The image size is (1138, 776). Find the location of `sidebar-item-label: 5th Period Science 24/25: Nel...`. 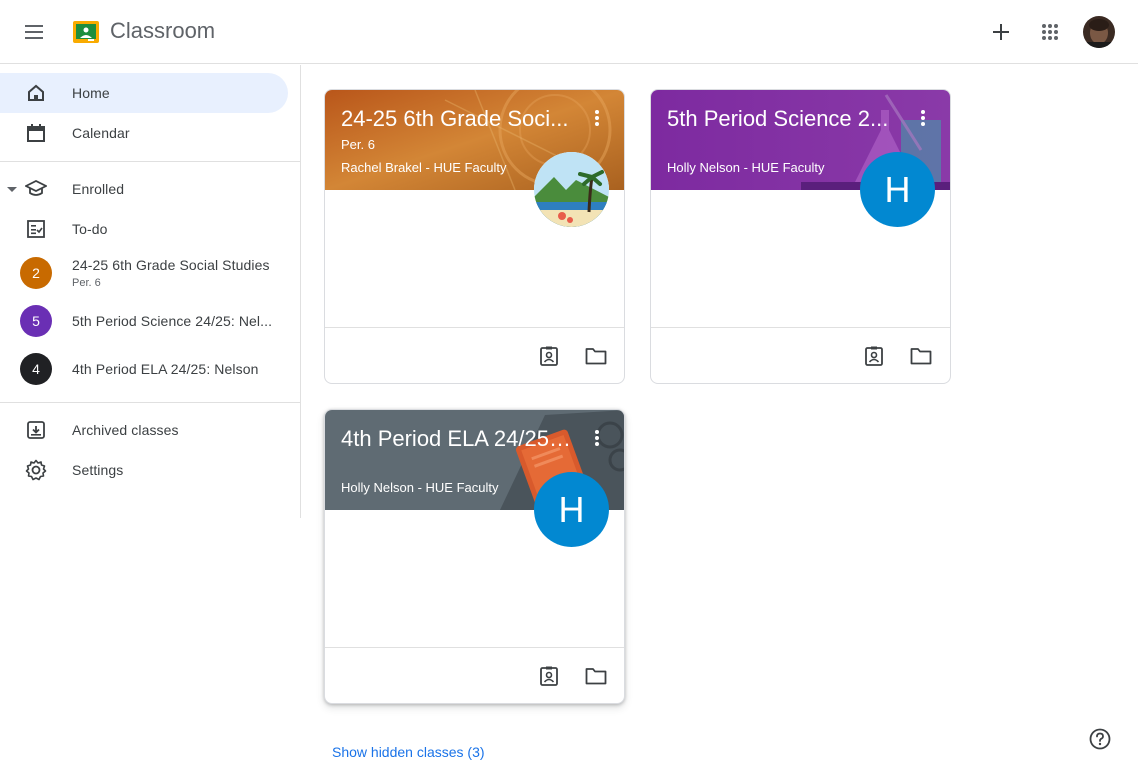

sidebar-item-label: 5th Period Science 24/25: Nel... is located at coordinates (172, 321).